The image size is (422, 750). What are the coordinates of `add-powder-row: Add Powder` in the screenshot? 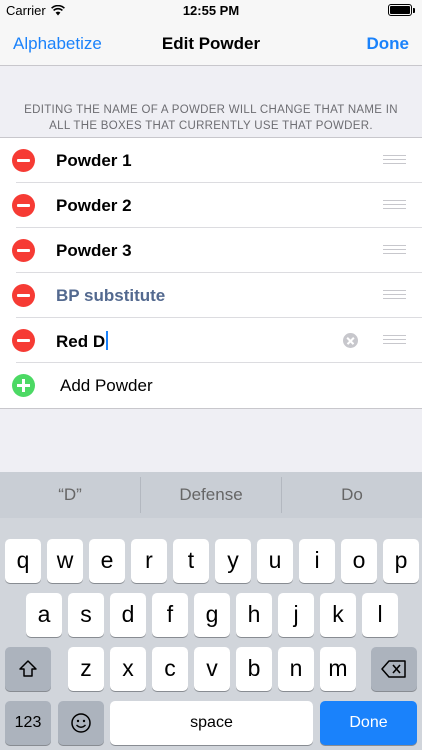 It's located at (211, 385).